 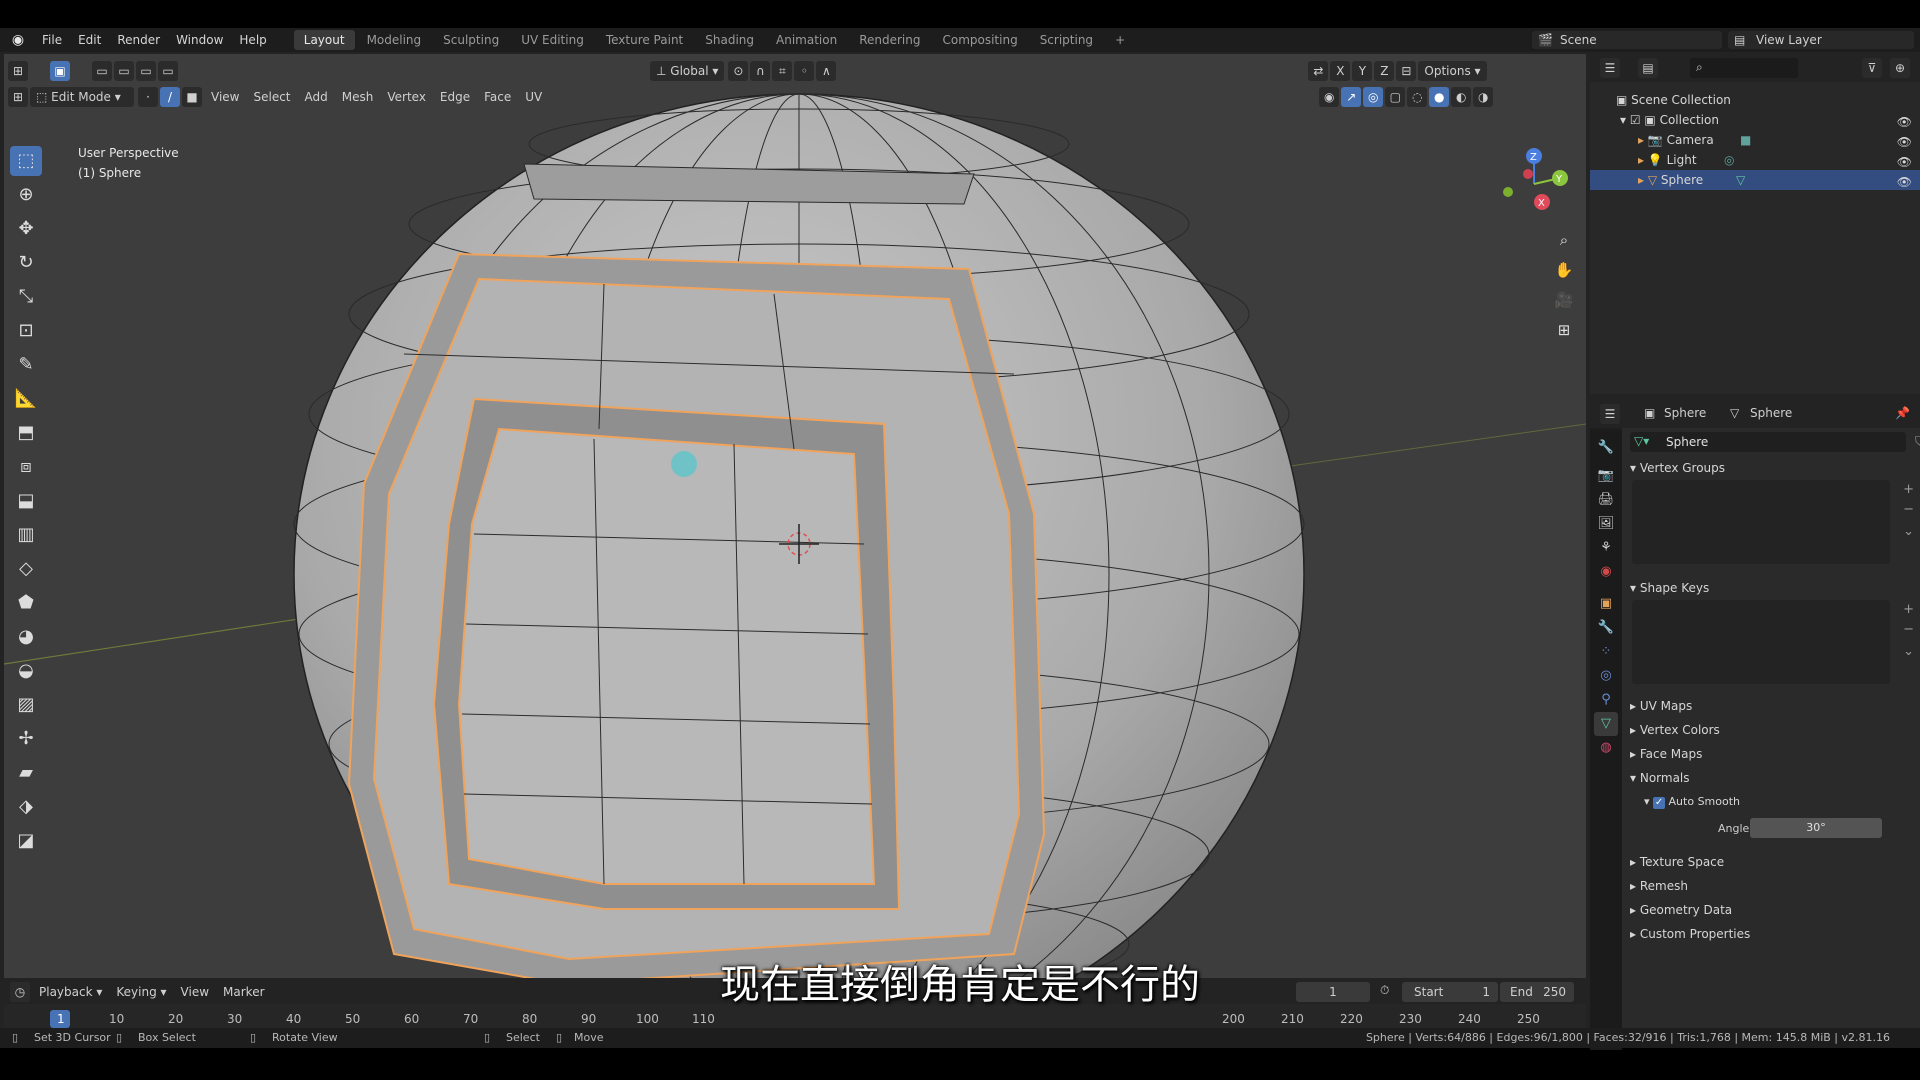 I want to click on pin-icon: 📌, so click(x=1902, y=413).